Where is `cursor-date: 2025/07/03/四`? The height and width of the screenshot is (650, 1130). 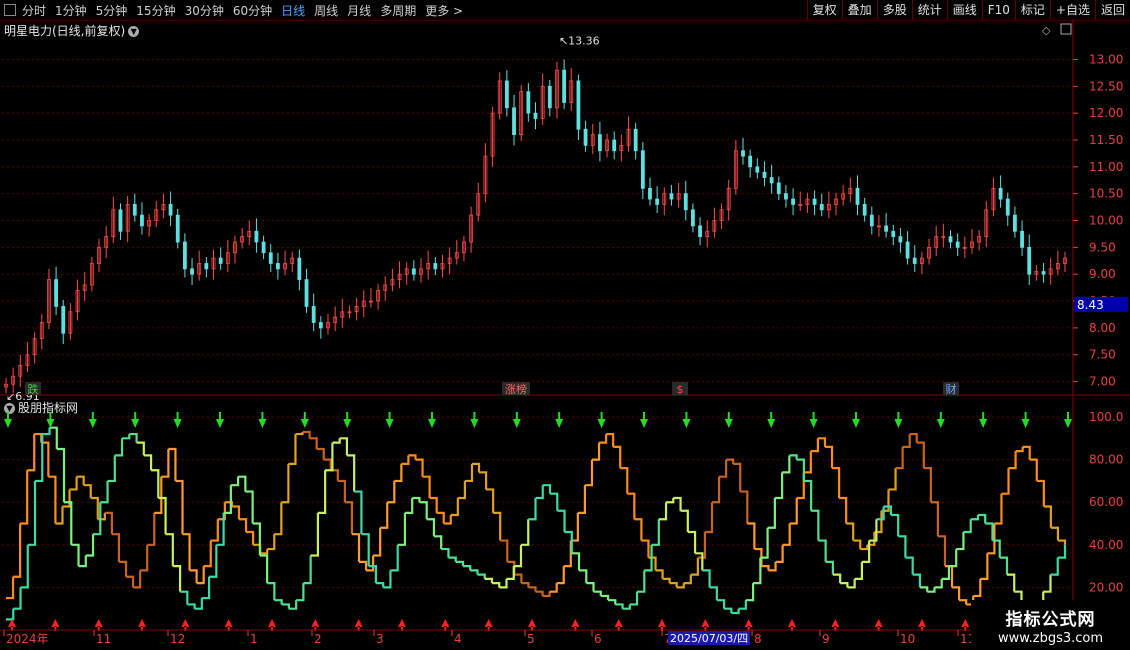 cursor-date: 2025/07/03/四 is located at coordinates (709, 638).